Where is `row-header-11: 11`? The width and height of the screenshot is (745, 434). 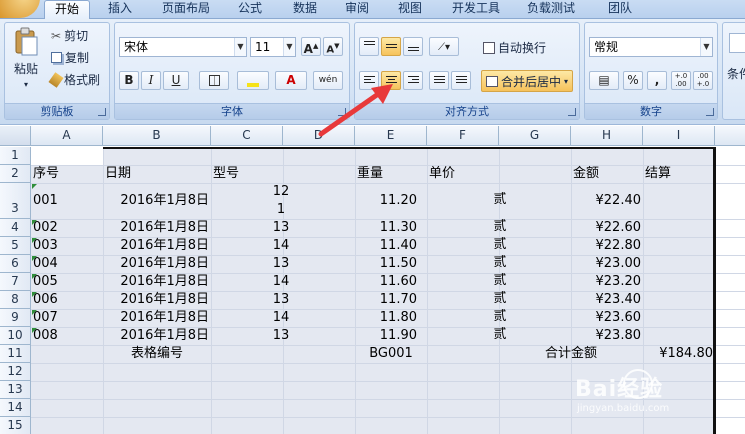 row-header-11: 11 is located at coordinates (15, 354).